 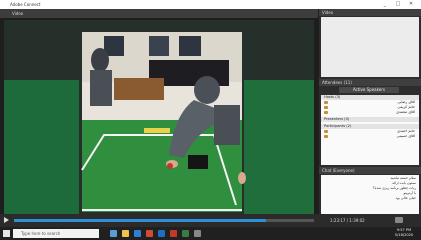 I want to click on clock-date: 5/16/2020, so click(x=404, y=235).